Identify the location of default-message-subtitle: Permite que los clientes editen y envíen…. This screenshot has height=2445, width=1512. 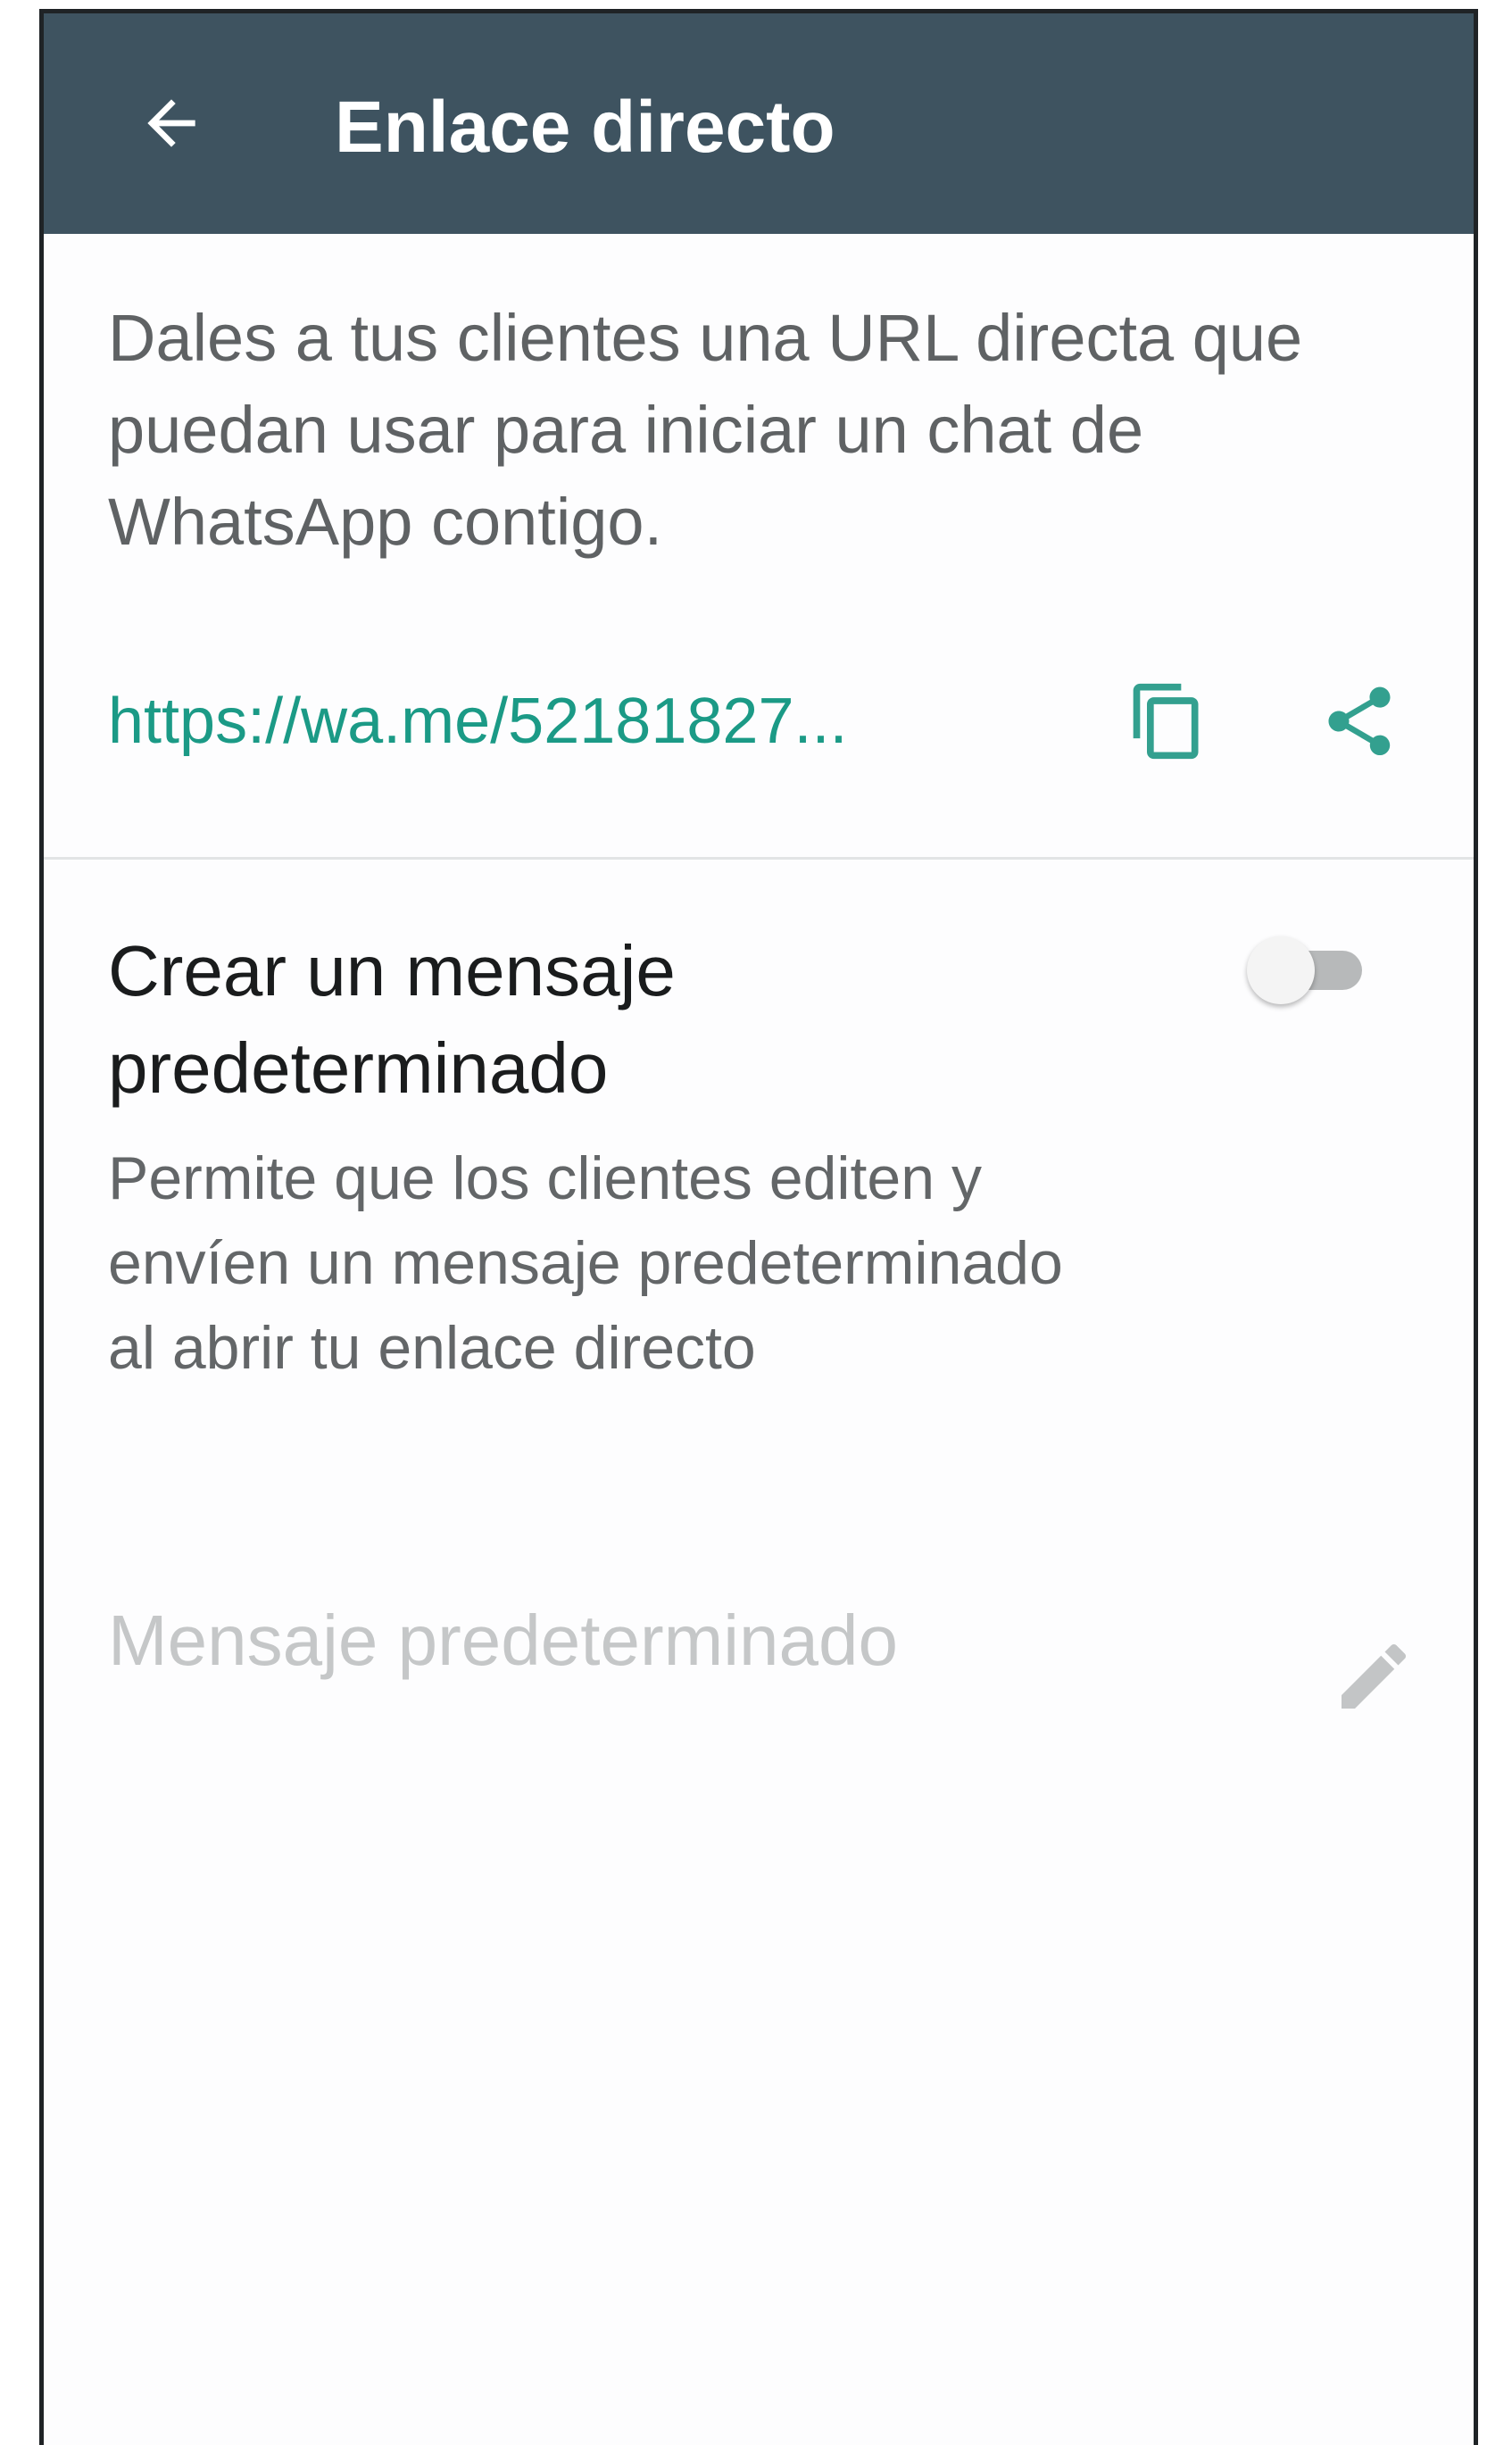
(586, 1263).